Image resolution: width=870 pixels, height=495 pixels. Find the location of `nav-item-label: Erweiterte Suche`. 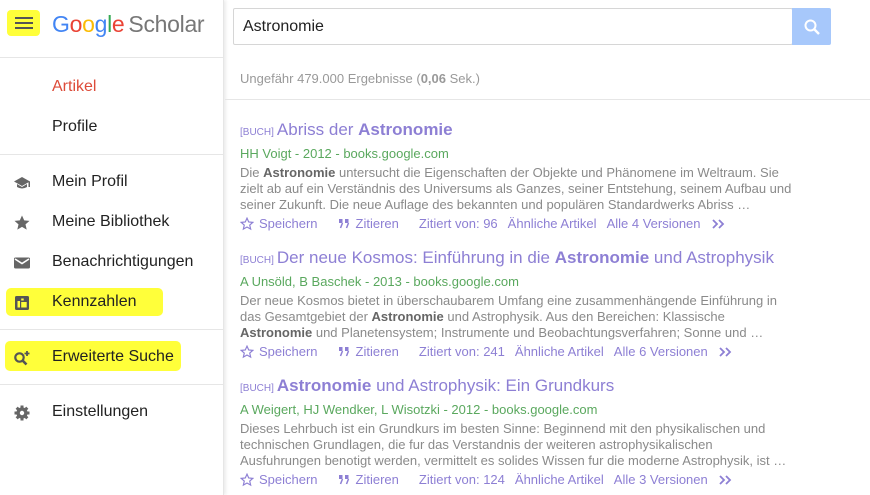

nav-item-label: Erweiterte Suche is located at coordinates (113, 356).